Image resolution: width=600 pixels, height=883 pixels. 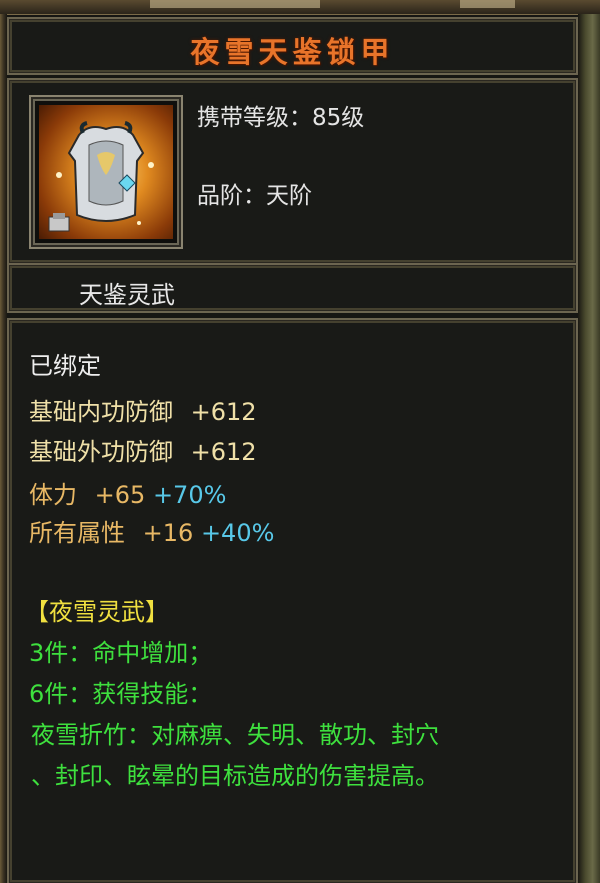 I want to click on carry-level-label: 携带等级：, so click(x=254, y=118).